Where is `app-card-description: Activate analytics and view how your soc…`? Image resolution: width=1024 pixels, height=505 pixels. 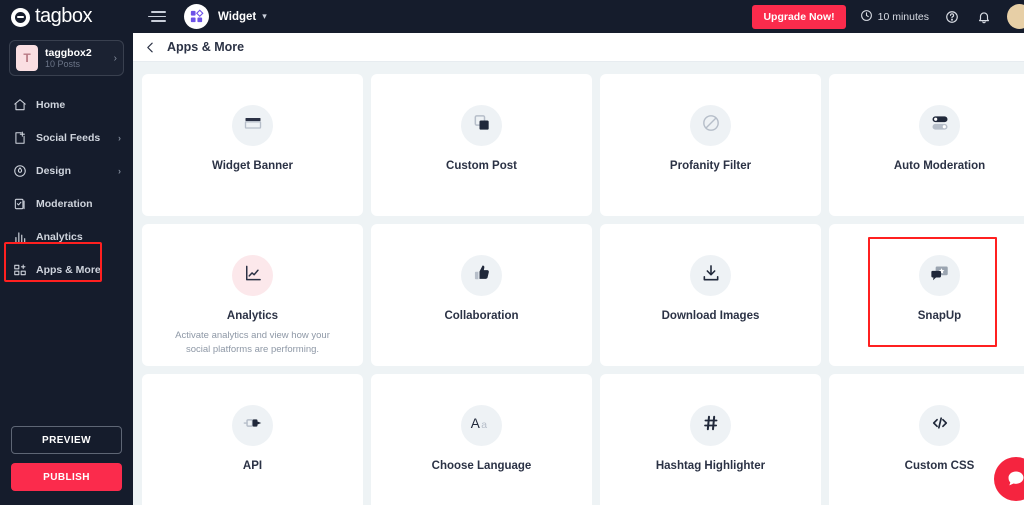 app-card-description: Activate analytics and view how your soc… is located at coordinates (252, 343).